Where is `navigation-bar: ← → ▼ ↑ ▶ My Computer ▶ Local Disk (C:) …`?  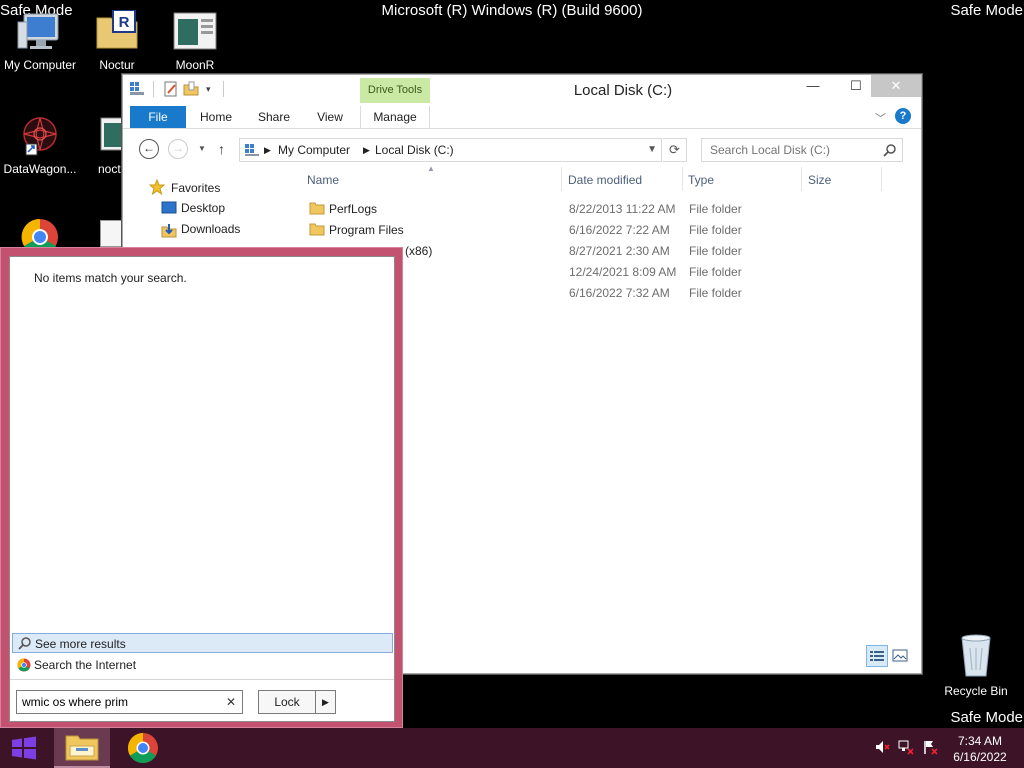
navigation-bar: ← → ▼ ↑ ▶ My Computer ▶ Local Disk (C:) … is located at coordinates (522, 148).